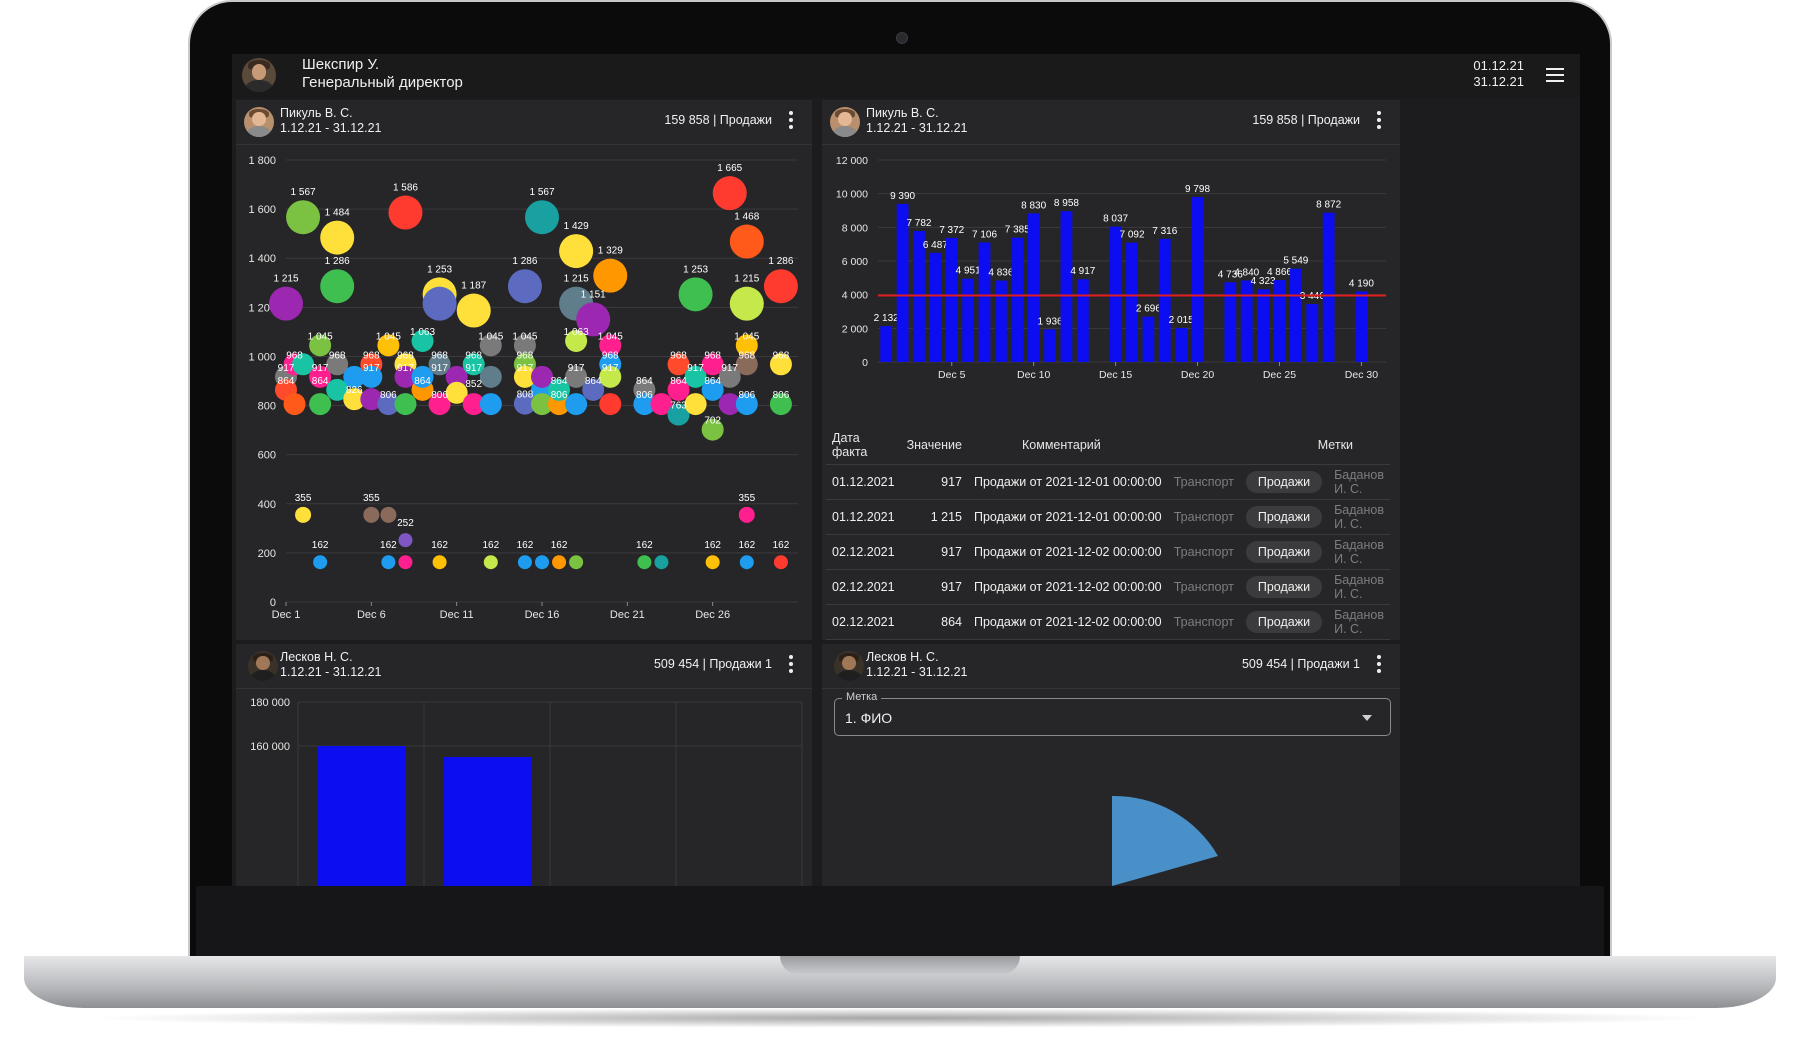 The height and width of the screenshot is (1040, 1800). I want to click on tag-select: 1. ФИО, so click(1112, 717).